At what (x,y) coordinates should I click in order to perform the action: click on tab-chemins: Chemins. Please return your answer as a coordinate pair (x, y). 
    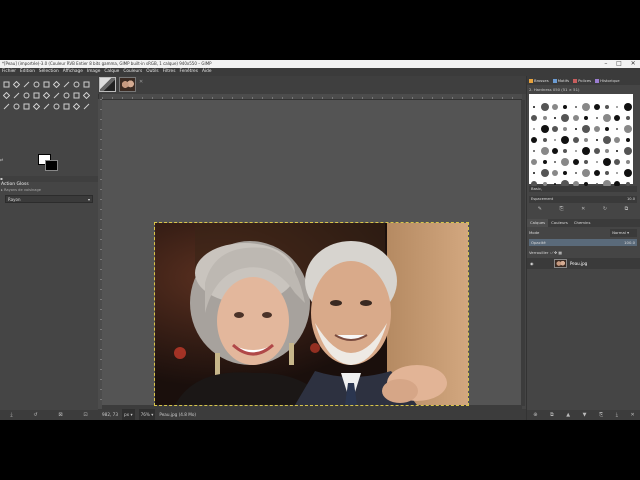
    Looking at the image, I should click on (582, 223).